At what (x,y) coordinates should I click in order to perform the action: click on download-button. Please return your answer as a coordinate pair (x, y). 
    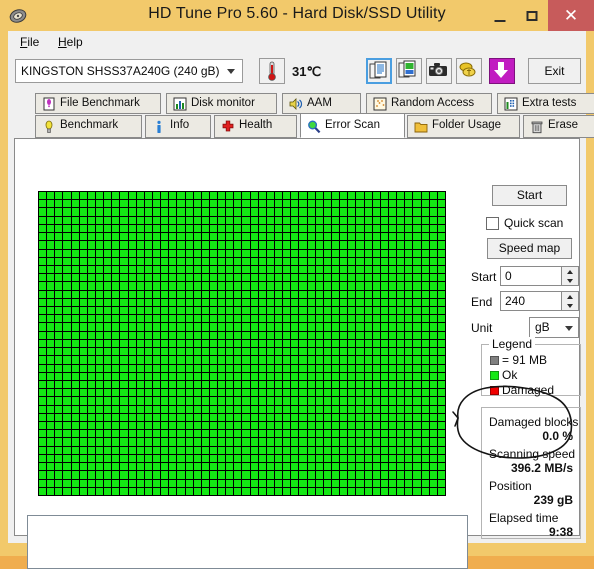
    Looking at the image, I should click on (502, 71).